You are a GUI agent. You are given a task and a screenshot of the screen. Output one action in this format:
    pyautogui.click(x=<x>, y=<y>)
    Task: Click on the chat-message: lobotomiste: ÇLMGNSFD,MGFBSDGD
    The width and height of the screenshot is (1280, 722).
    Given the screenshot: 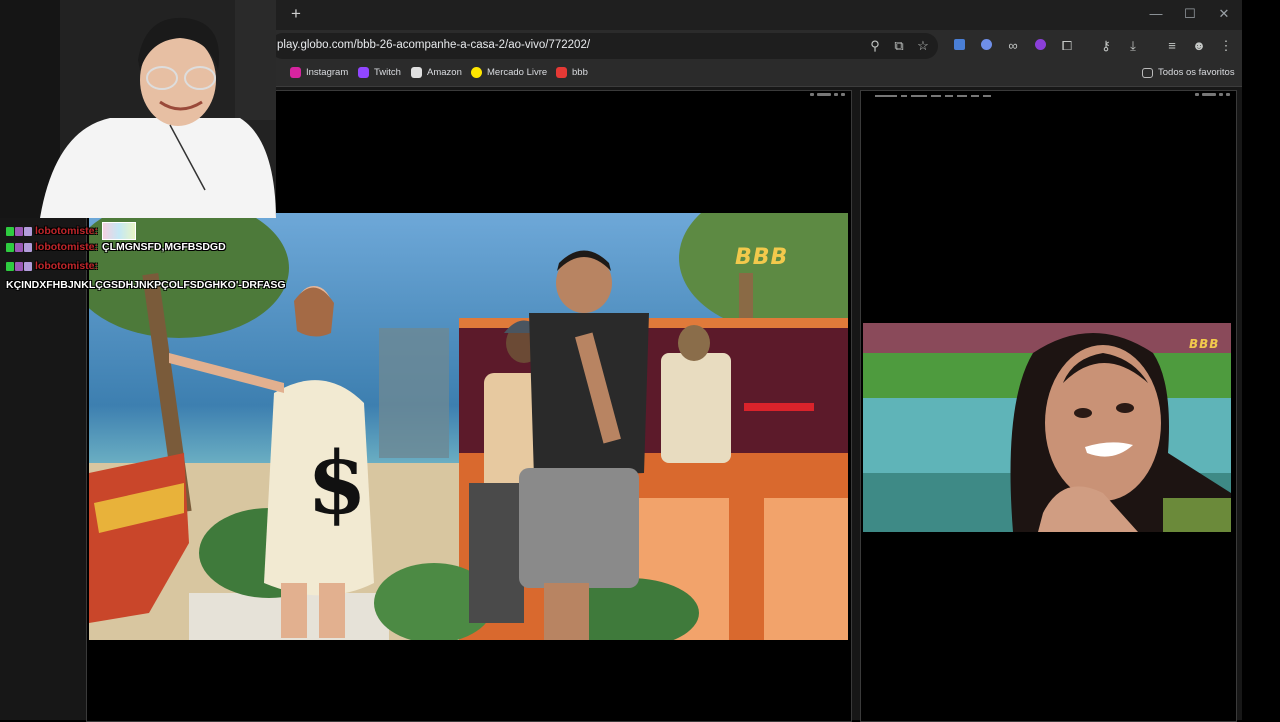 What is the action you would take?
    pyautogui.click(x=116, y=247)
    